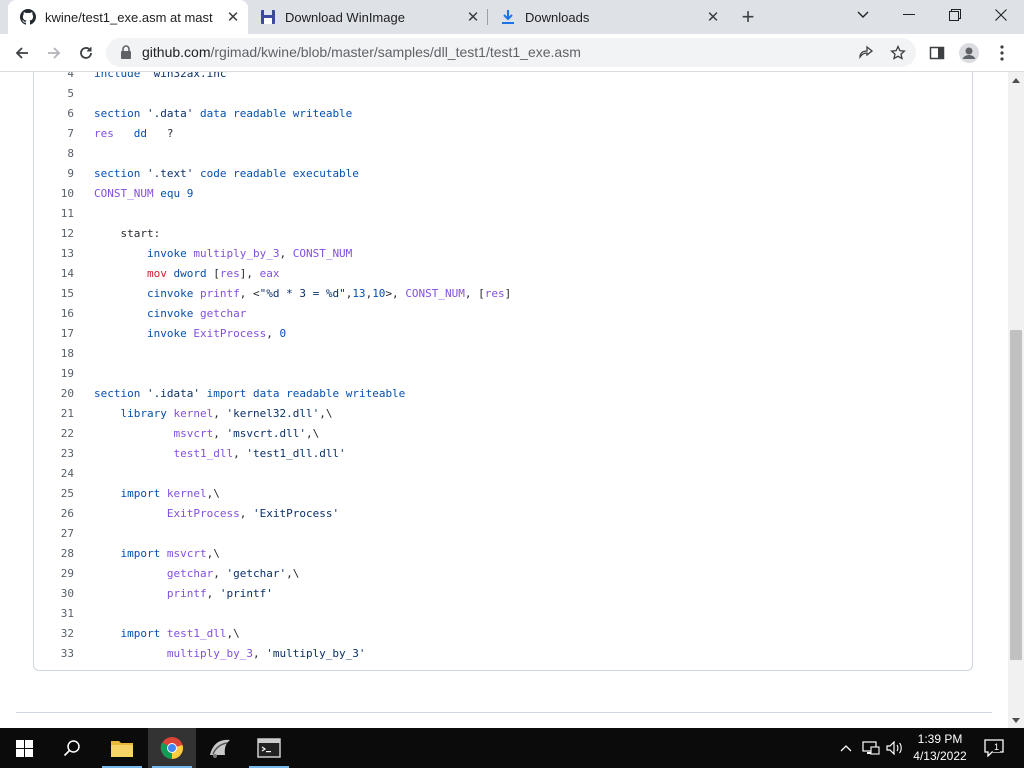 This screenshot has height=768, width=1024. I want to click on reload-icon, so click(86, 53).